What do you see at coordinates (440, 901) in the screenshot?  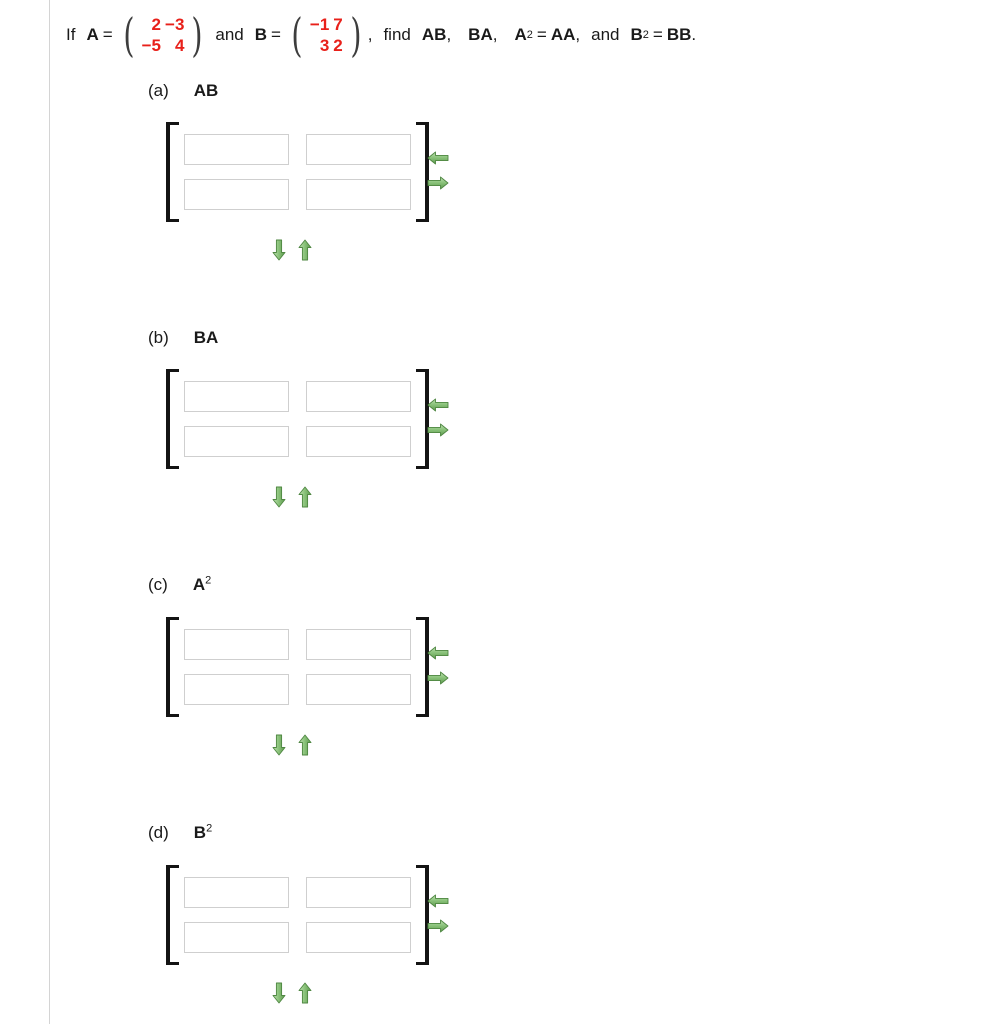 I see `part-d-left-arrow-icon` at bounding box center [440, 901].